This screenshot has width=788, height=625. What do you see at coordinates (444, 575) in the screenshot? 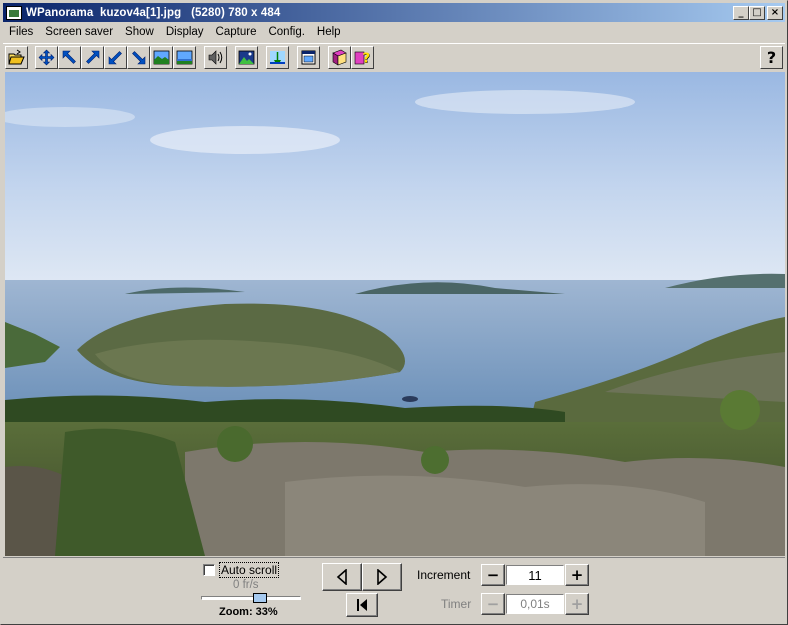
I see `increment-label: Increment` at bounding box center [444, 575].